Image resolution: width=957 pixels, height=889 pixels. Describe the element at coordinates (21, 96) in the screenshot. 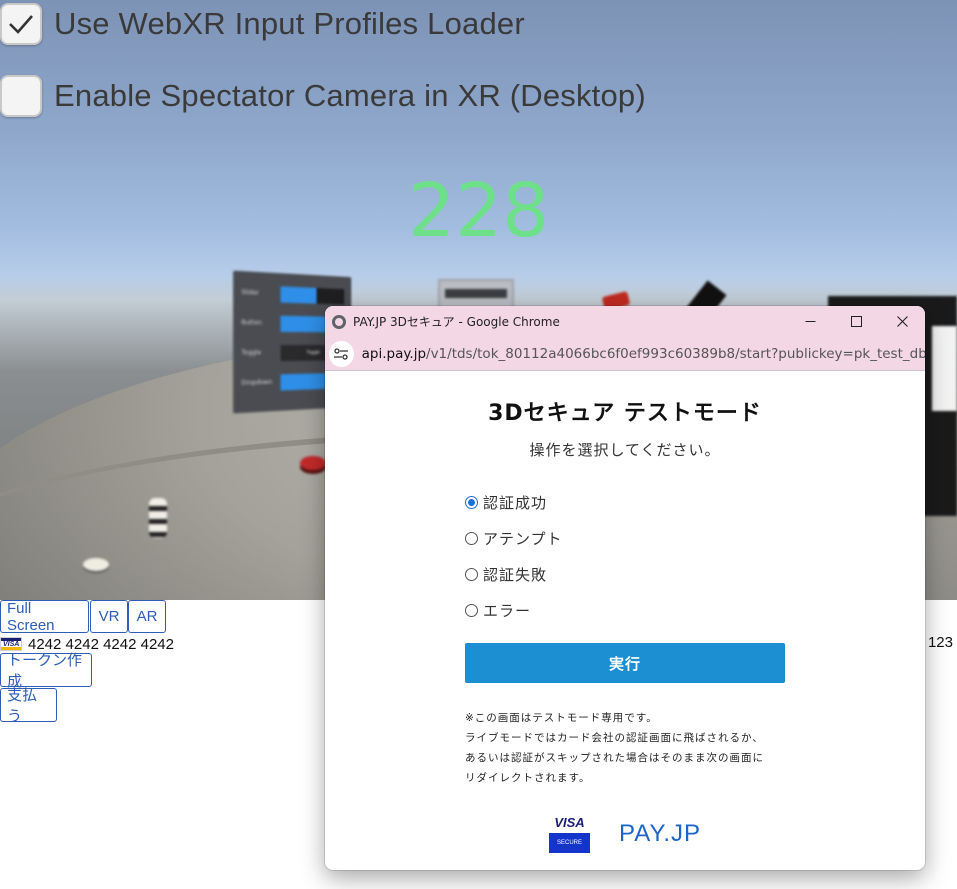

I see `spectator-camera-checkbox` at that location.